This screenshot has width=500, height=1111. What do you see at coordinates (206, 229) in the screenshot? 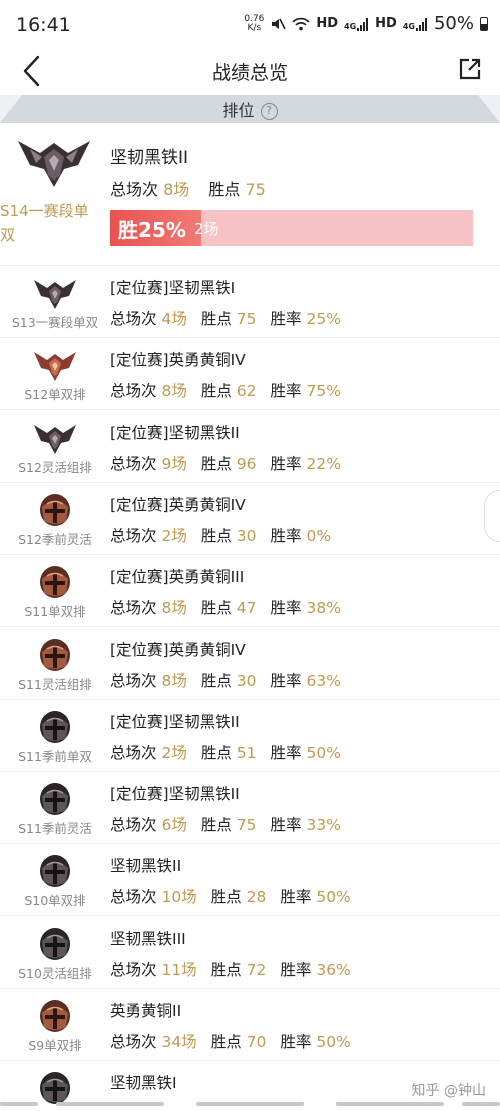
I see `win-games: 2场` at bounding box center [206, 229].